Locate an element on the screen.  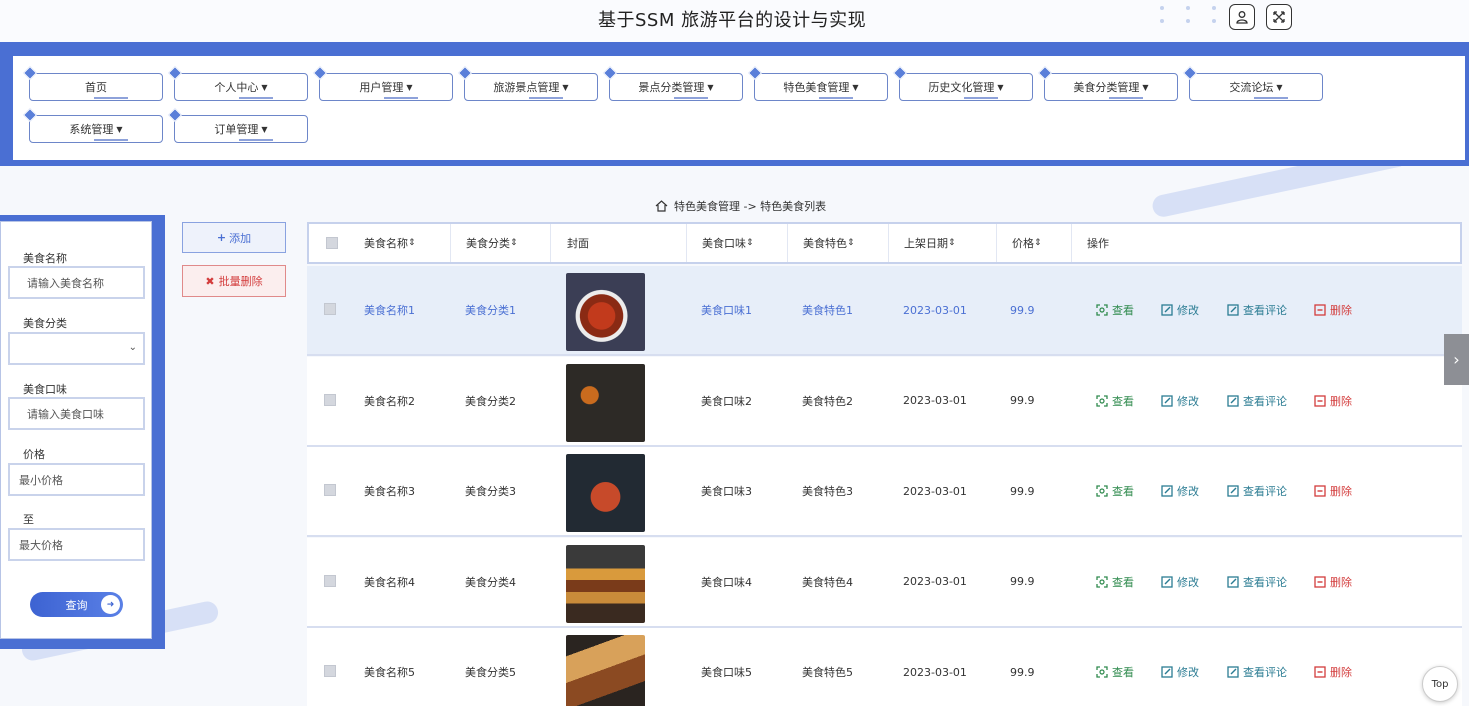
fullscreen-button is located at coordinates (1279, 17).